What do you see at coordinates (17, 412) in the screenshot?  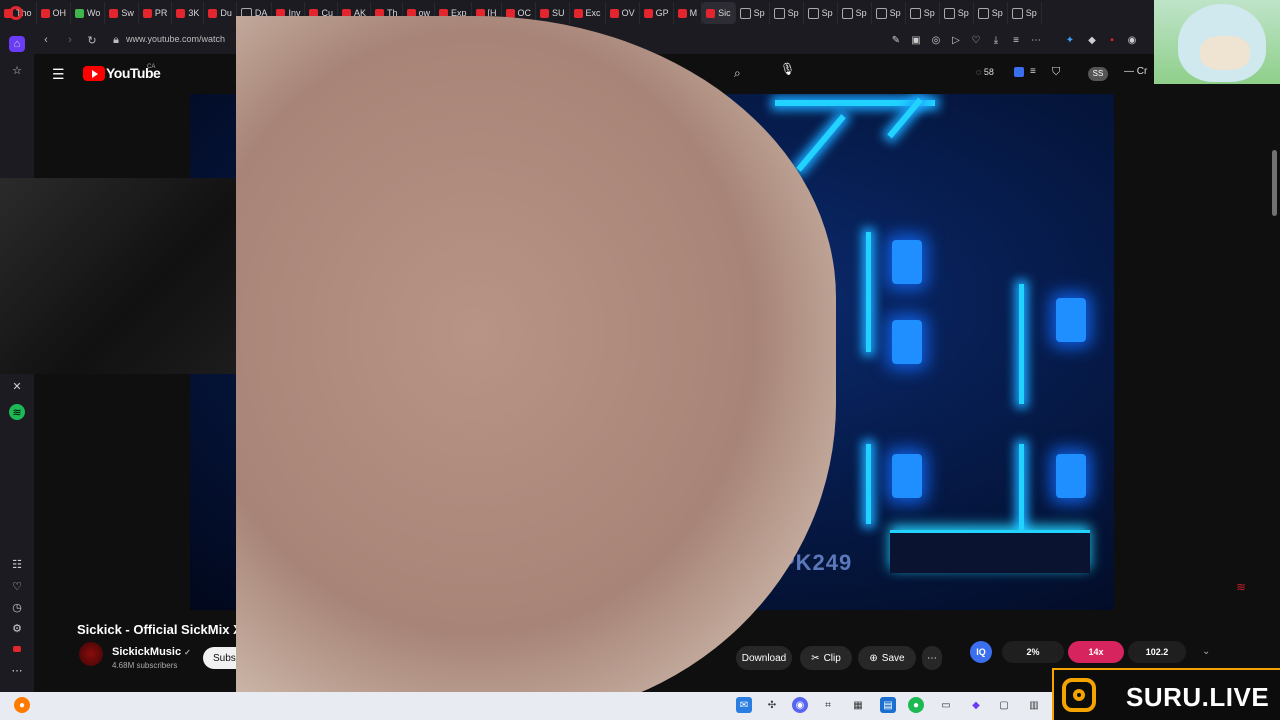 I see `spotify-icon: ≋` at bounding box center [17, 412].